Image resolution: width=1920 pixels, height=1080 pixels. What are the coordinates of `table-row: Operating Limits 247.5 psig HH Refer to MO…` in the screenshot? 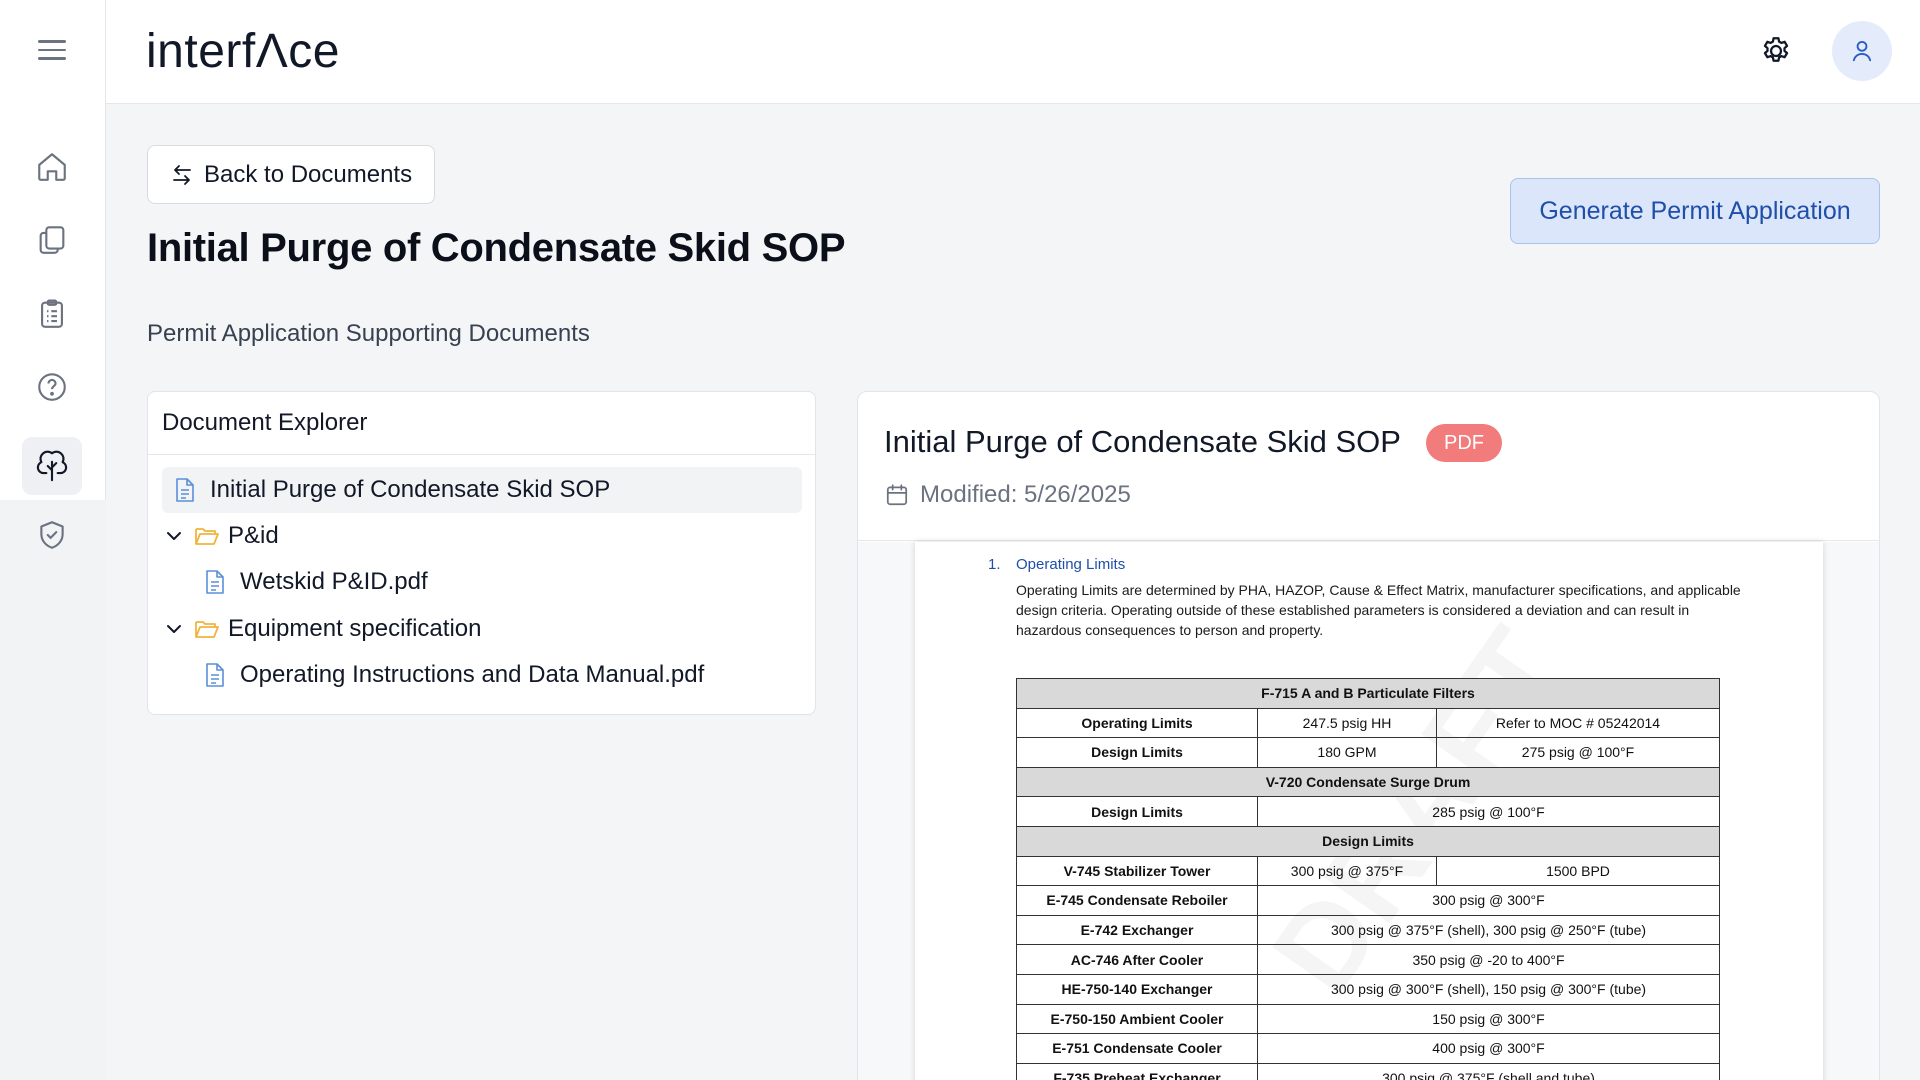 It's located at (1368, 723).